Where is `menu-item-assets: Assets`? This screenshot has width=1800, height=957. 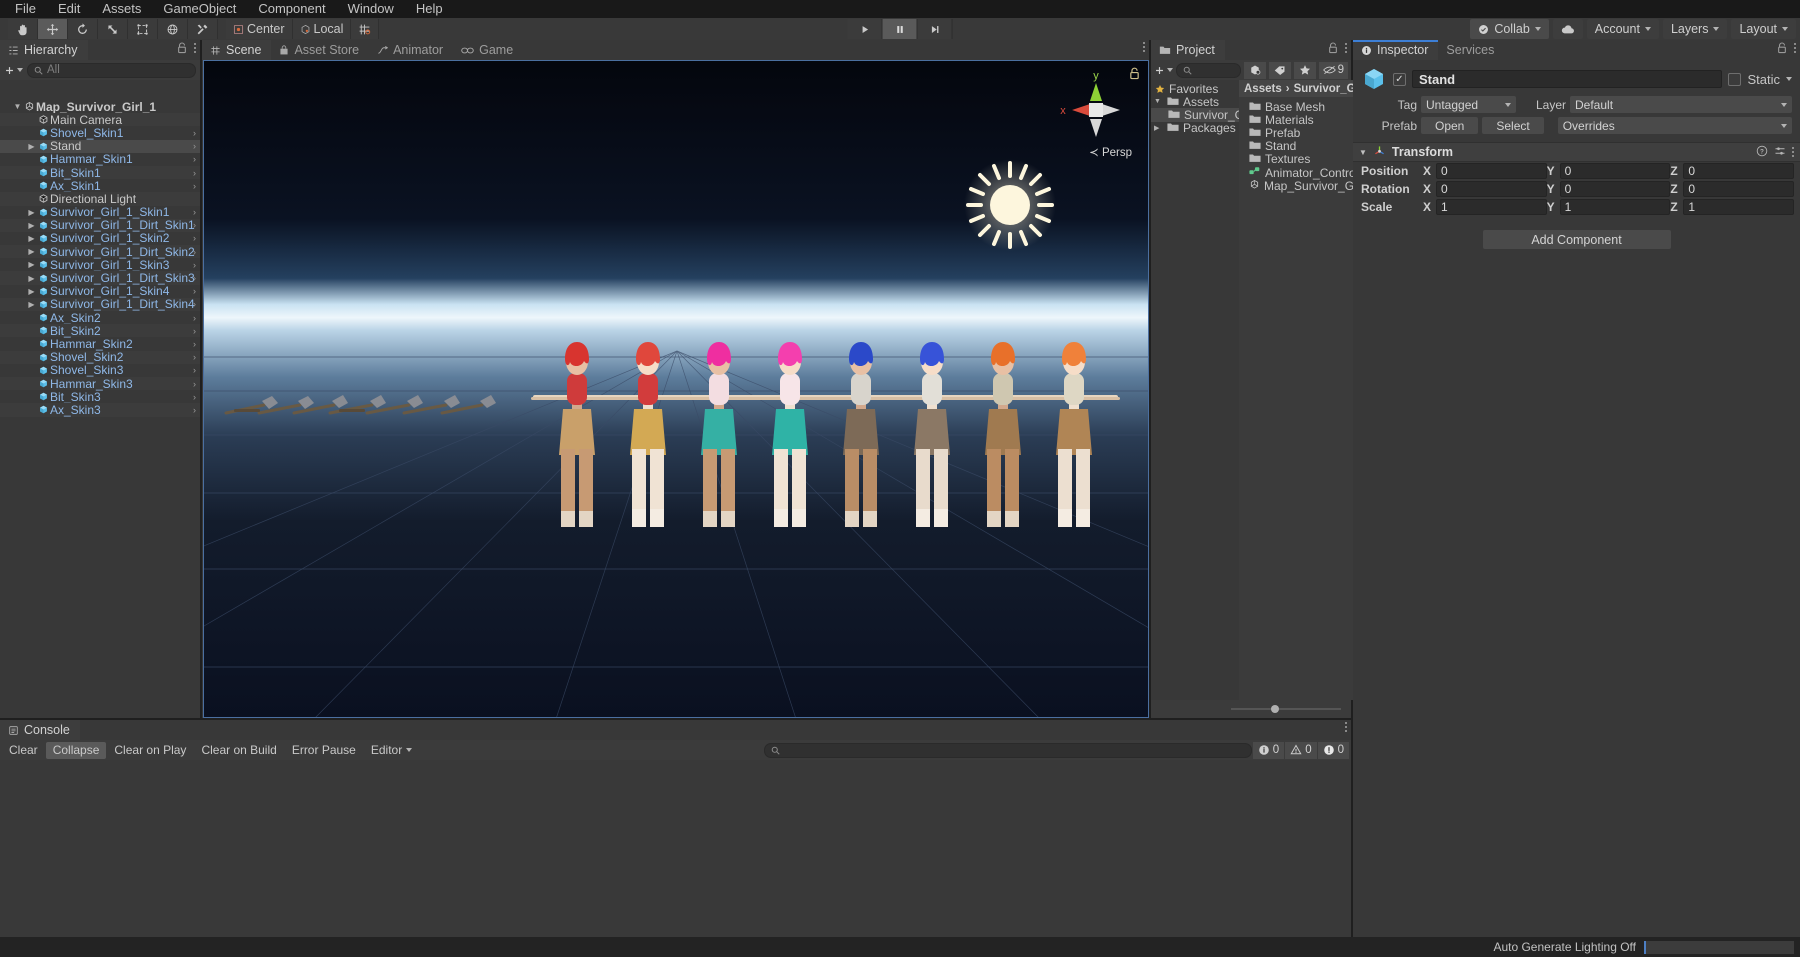
menu-item-assets: Assets is located at coordinates (121, 9).